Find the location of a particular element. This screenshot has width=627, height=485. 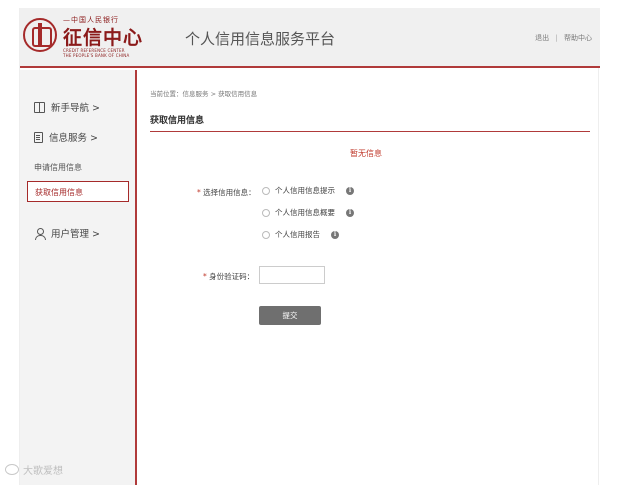

sidebar-item-info-service: 信息服务 > is located at coordinates (66, 137).